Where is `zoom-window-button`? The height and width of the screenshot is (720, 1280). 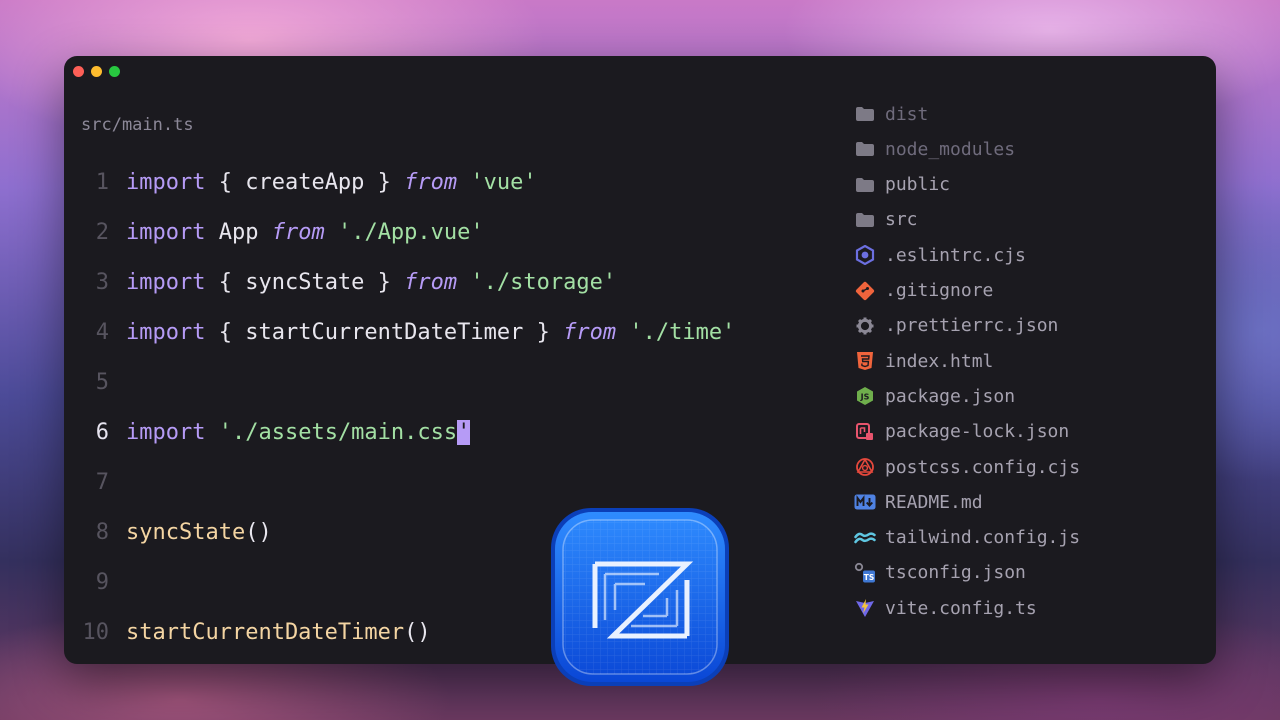 zoom-window-button is located at coordinates (114, 71).